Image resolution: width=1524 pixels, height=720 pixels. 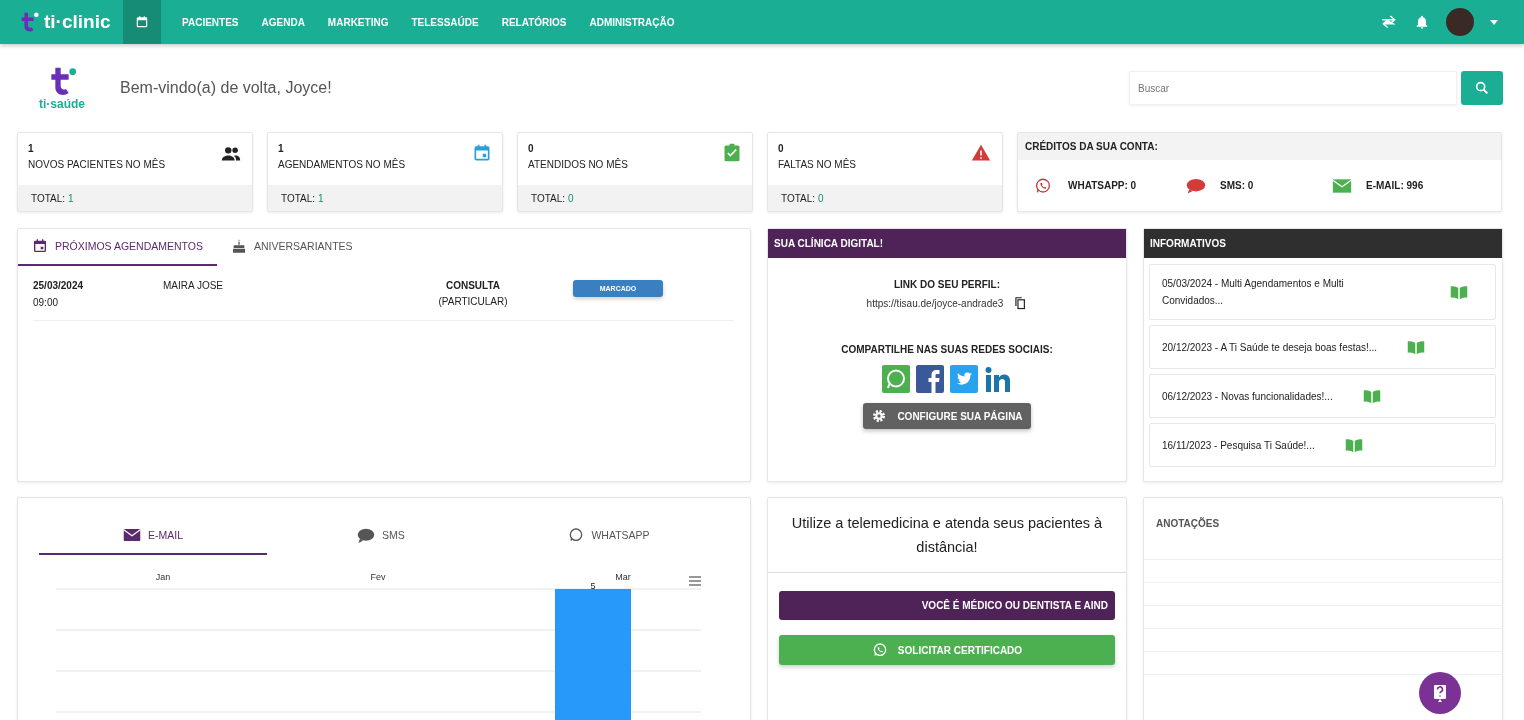 What do you see at coordinates (1020, 303) in the screenshot?
I see `copy-icon` at bounding box center [1020, 303].